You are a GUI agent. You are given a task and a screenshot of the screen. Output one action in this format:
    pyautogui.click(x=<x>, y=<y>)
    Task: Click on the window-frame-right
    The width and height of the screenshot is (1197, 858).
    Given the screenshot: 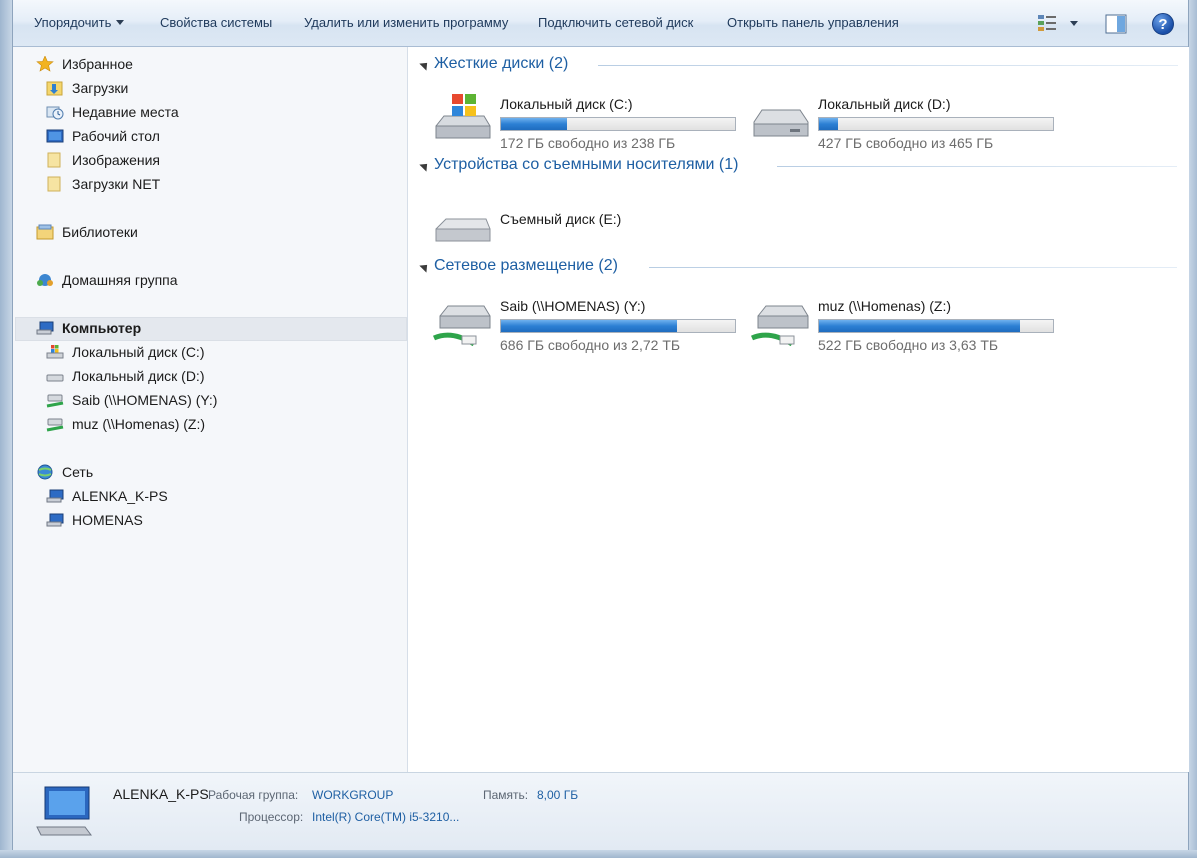 What is the action you would take?
    pyautogui.click(x=1193, y=429)
    